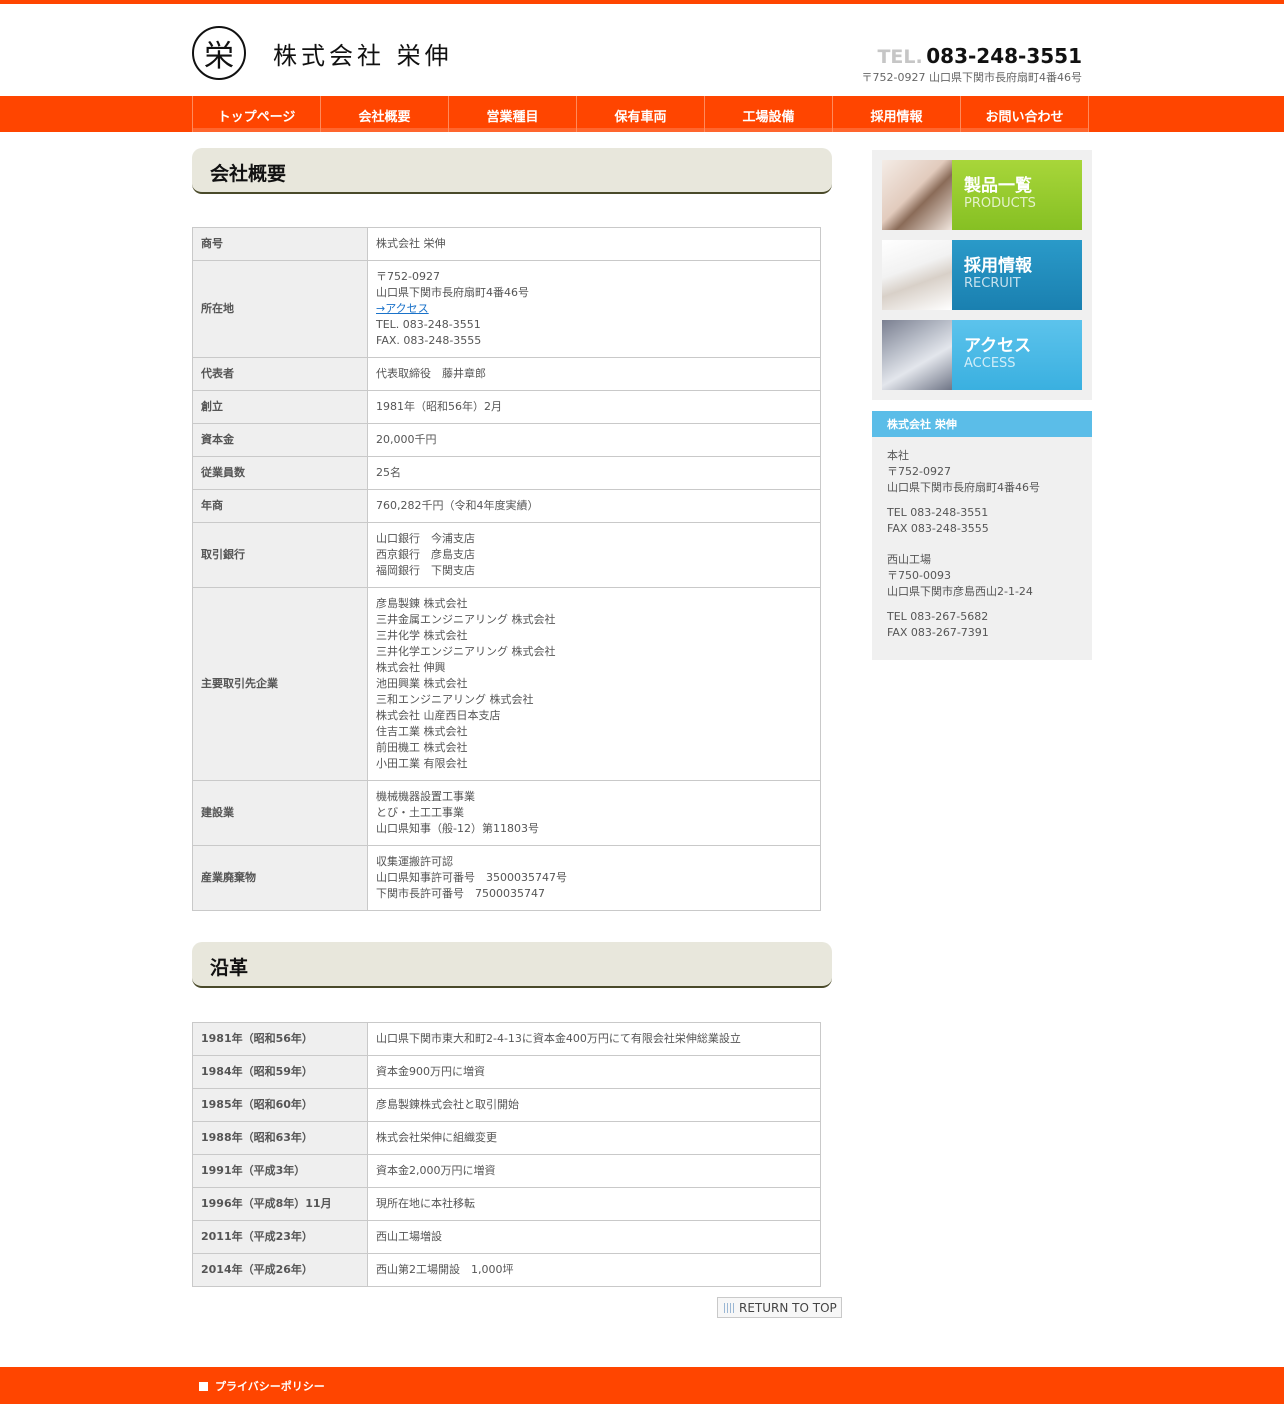  I want to click on history-year: 1991年（平成3年）, so click(280, 1171).